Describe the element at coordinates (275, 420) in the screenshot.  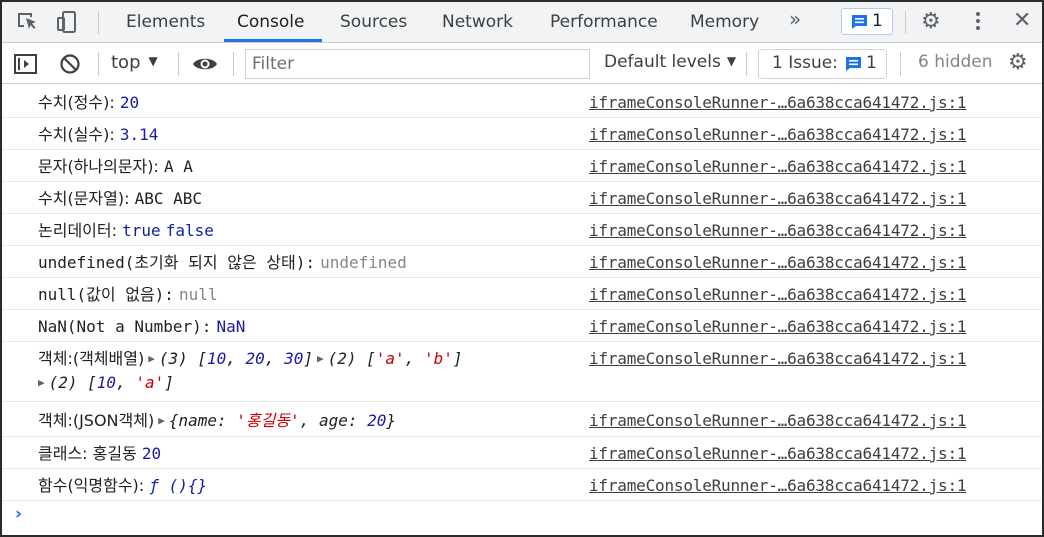
I see `object-preview: ▶ {name: '홍길동', age: 20}` at that location.